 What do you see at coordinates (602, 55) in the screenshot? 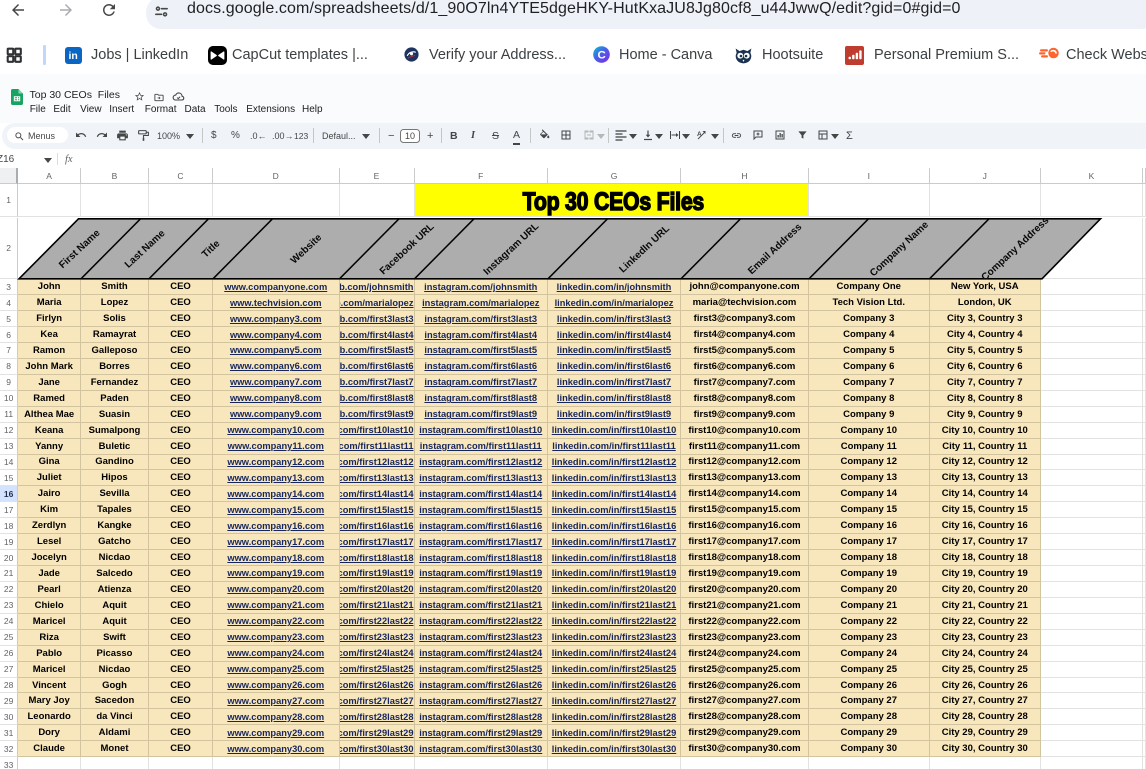
I see `svg-text: C` at bounding box center [602, 55].